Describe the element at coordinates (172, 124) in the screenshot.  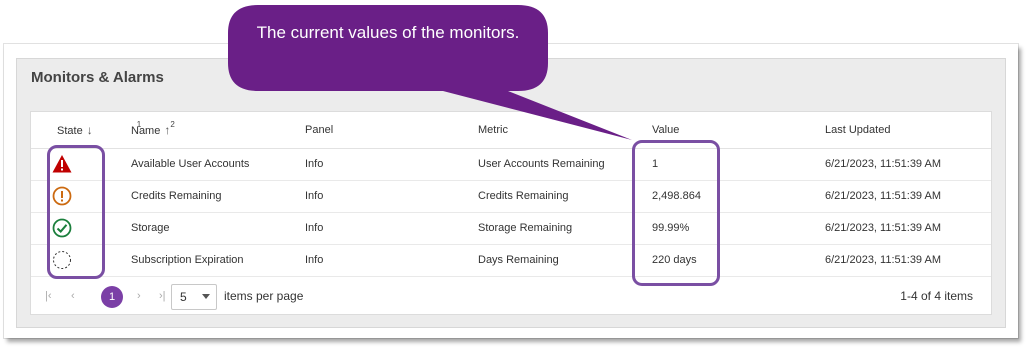
I see `sort-order-badge: 2` at that location.